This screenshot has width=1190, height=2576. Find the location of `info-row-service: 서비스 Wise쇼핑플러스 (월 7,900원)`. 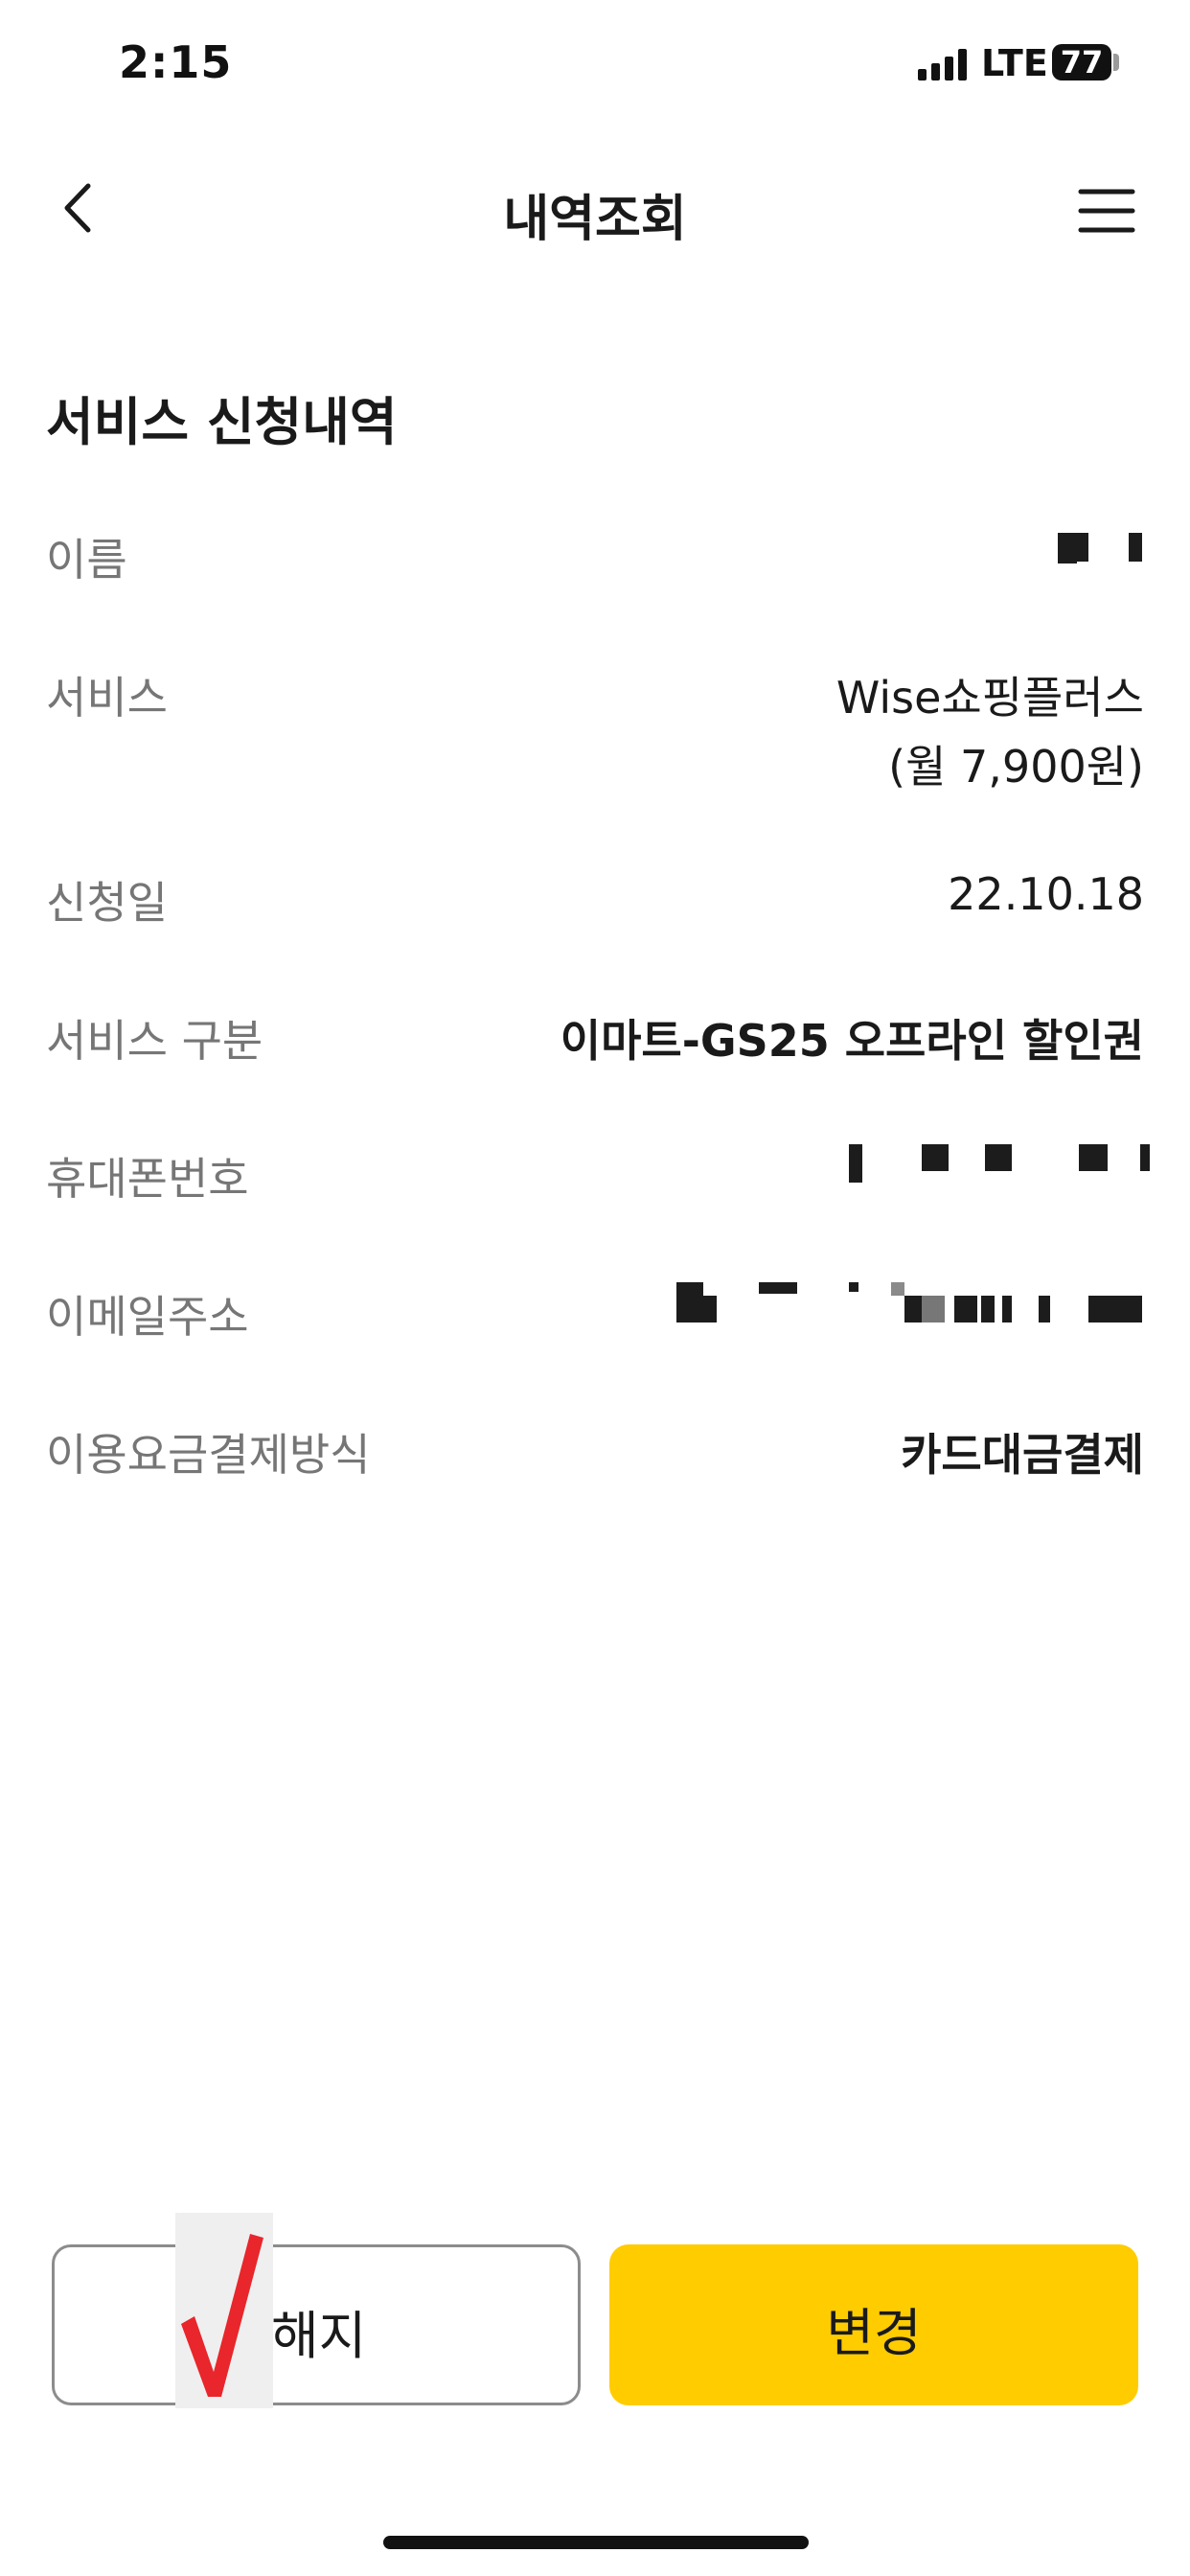

info-row-service: 서비스 Wise쇼핑플러스 (월 7,900원) is located at coordinates (595, 739).